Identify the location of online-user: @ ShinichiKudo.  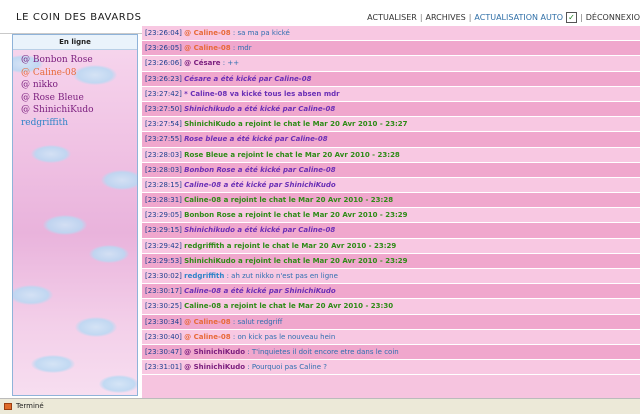
(79, 110).